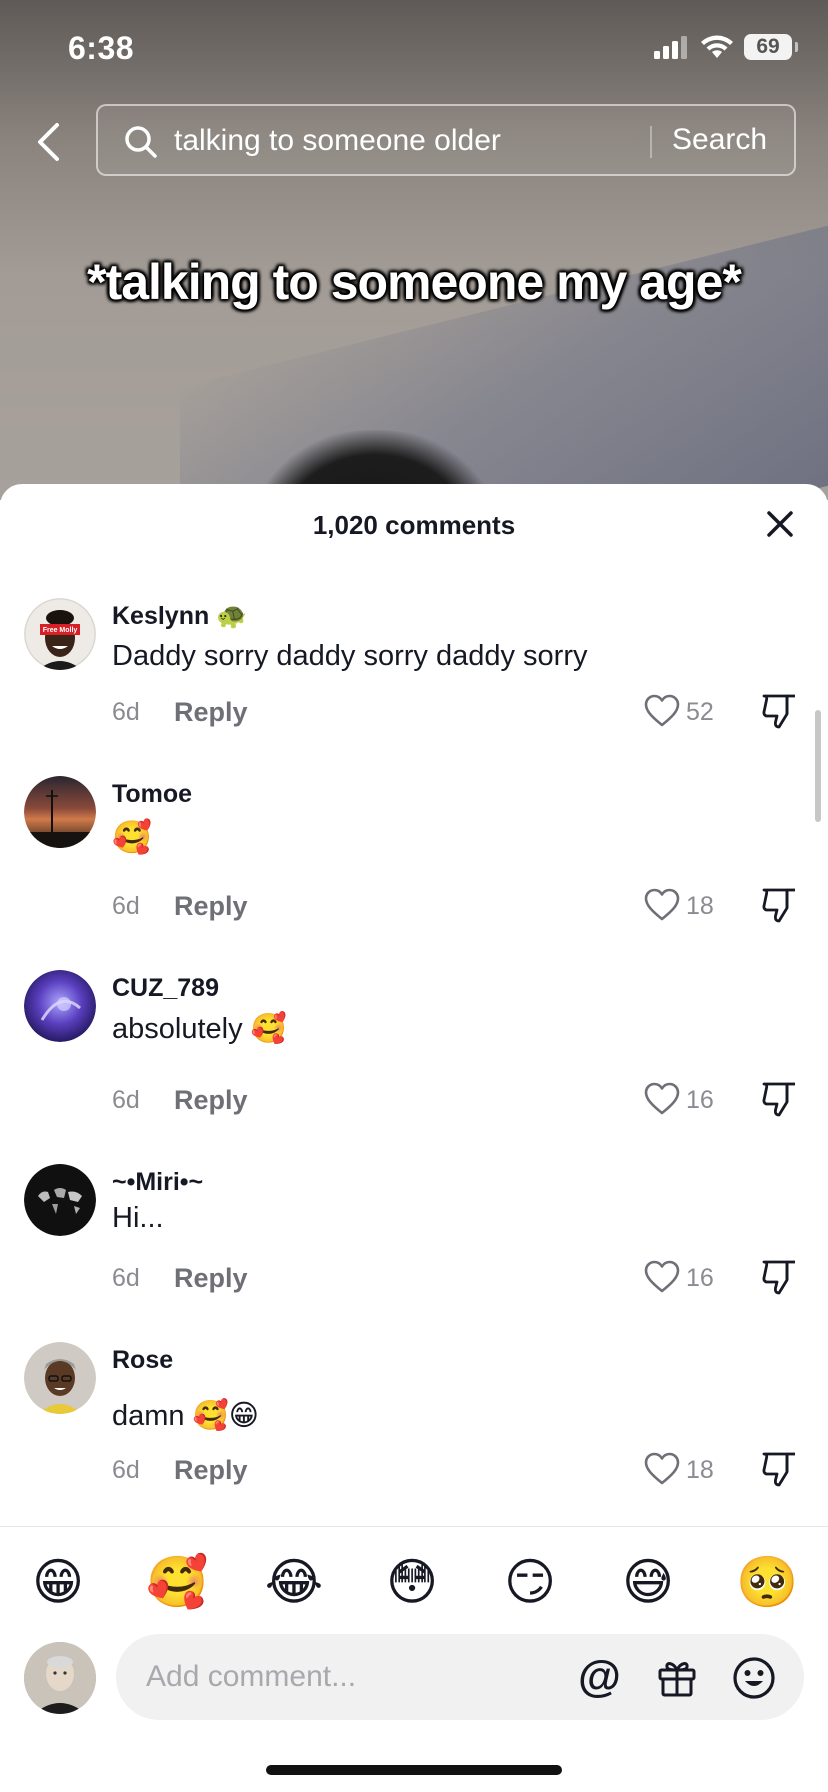  I want to click on battery-indicator: 69, so click(771, 47).